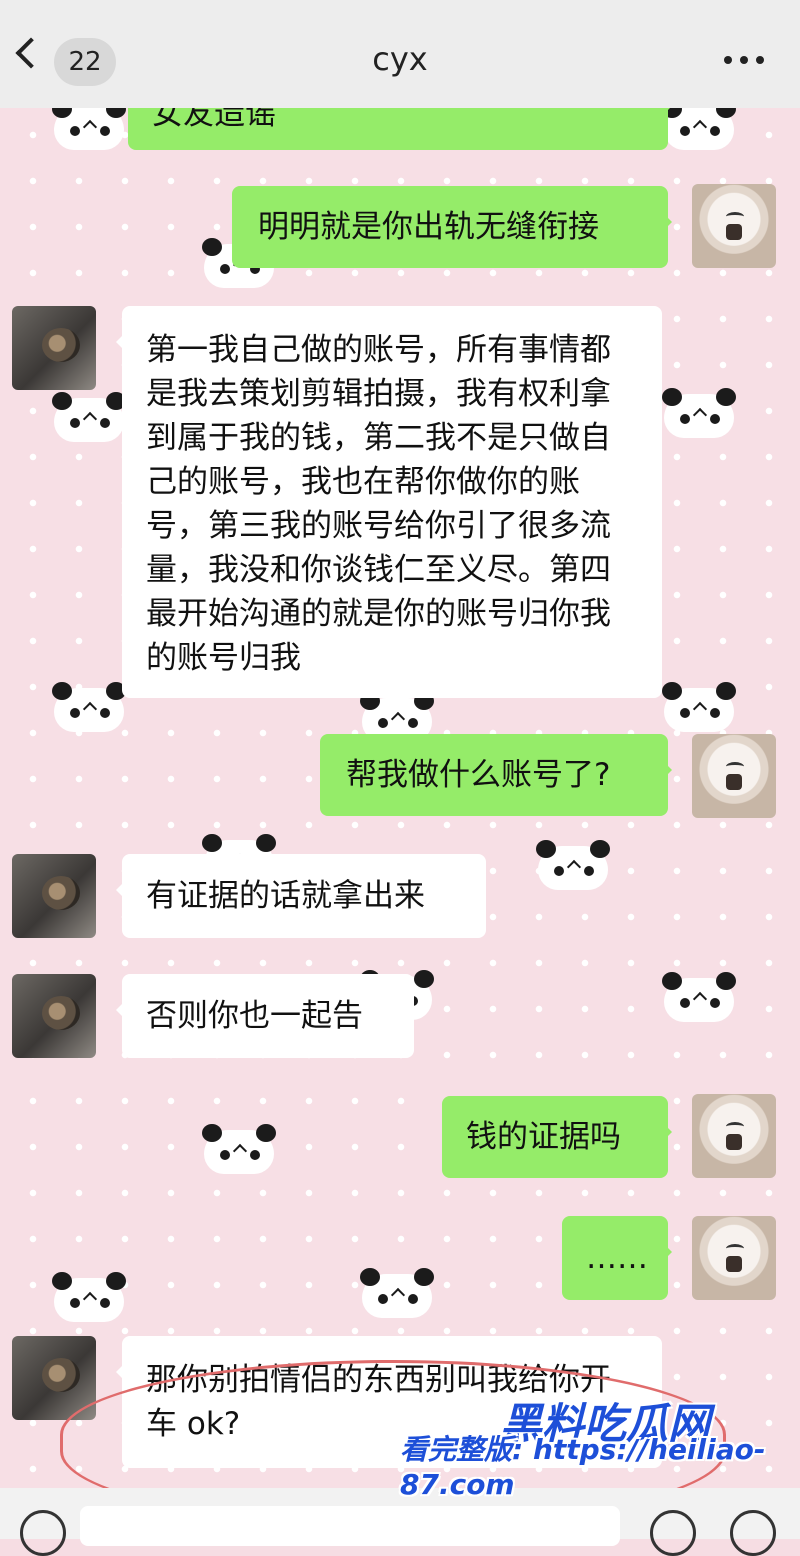 This screenshot has width=800, height=1556. Describe the element at coordinates (543, 1137) in the screenshot. I see `message-text: 钱的证据吗` at that location.